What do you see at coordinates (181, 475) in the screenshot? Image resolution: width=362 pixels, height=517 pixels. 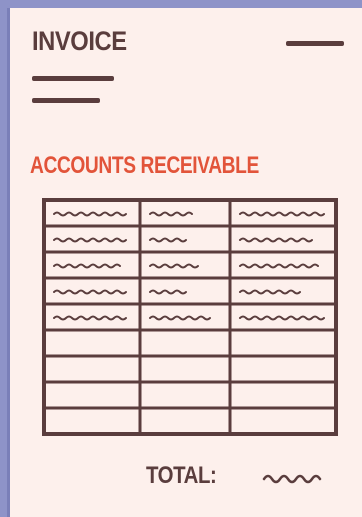 I see `total-label: TOTAL:` at bounding box center [181, 475].